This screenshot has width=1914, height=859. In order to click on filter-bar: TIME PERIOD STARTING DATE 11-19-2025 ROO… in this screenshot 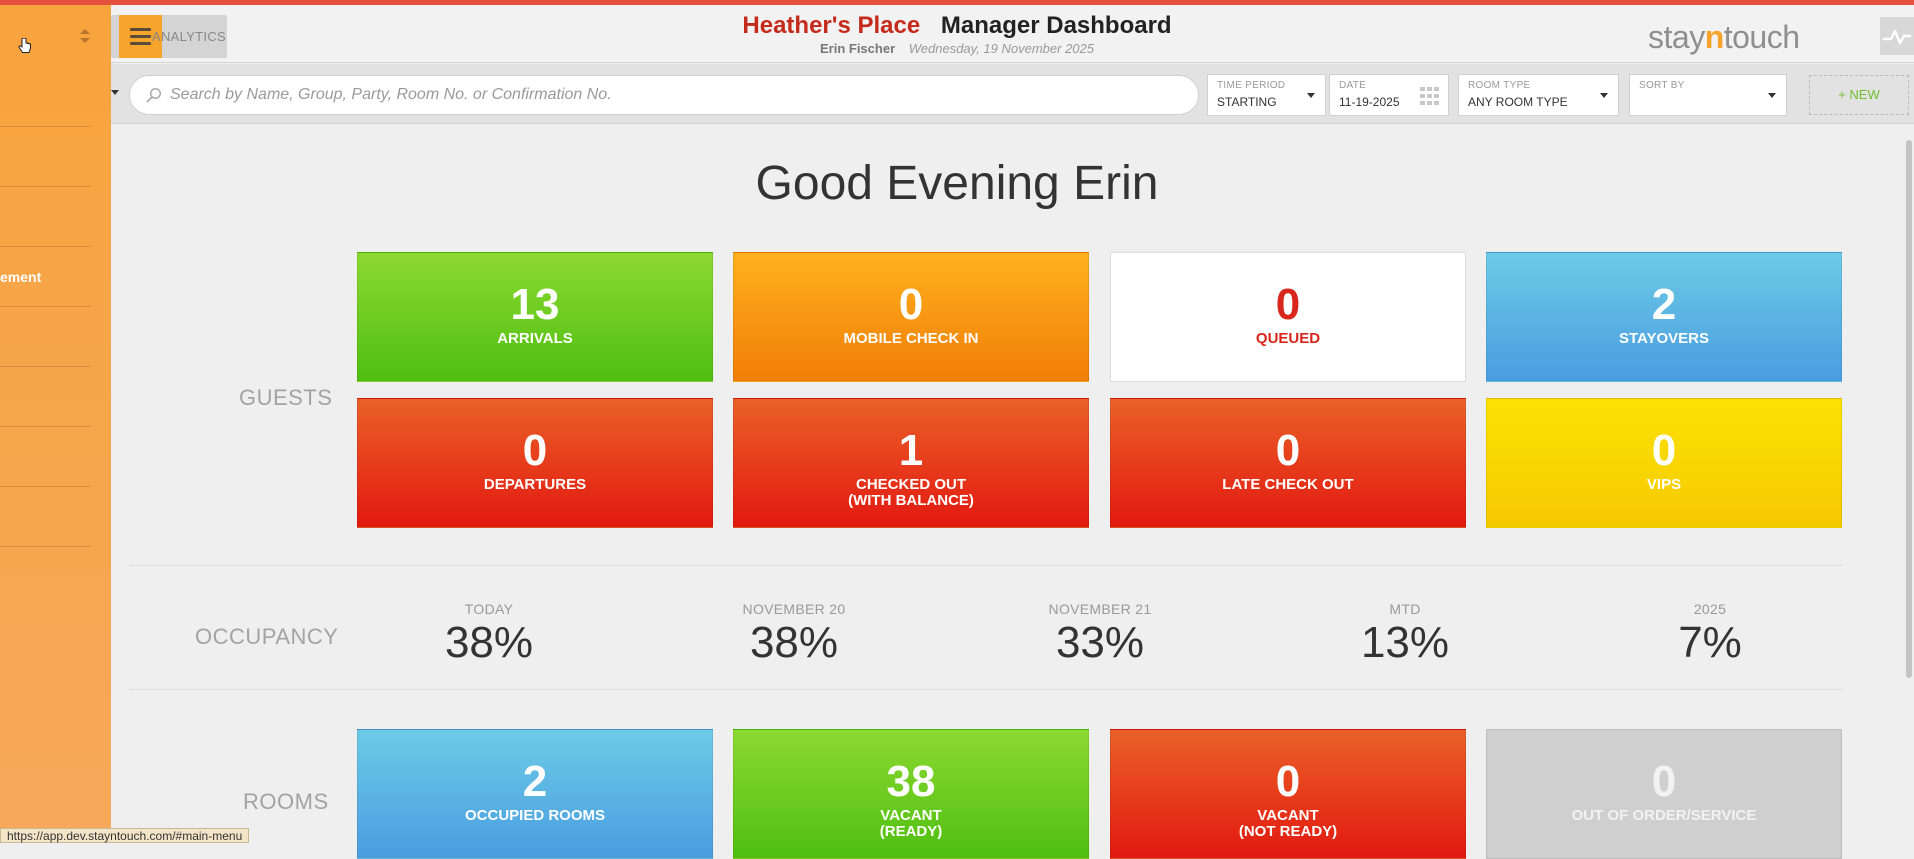, I will do `click(957, 94)`.